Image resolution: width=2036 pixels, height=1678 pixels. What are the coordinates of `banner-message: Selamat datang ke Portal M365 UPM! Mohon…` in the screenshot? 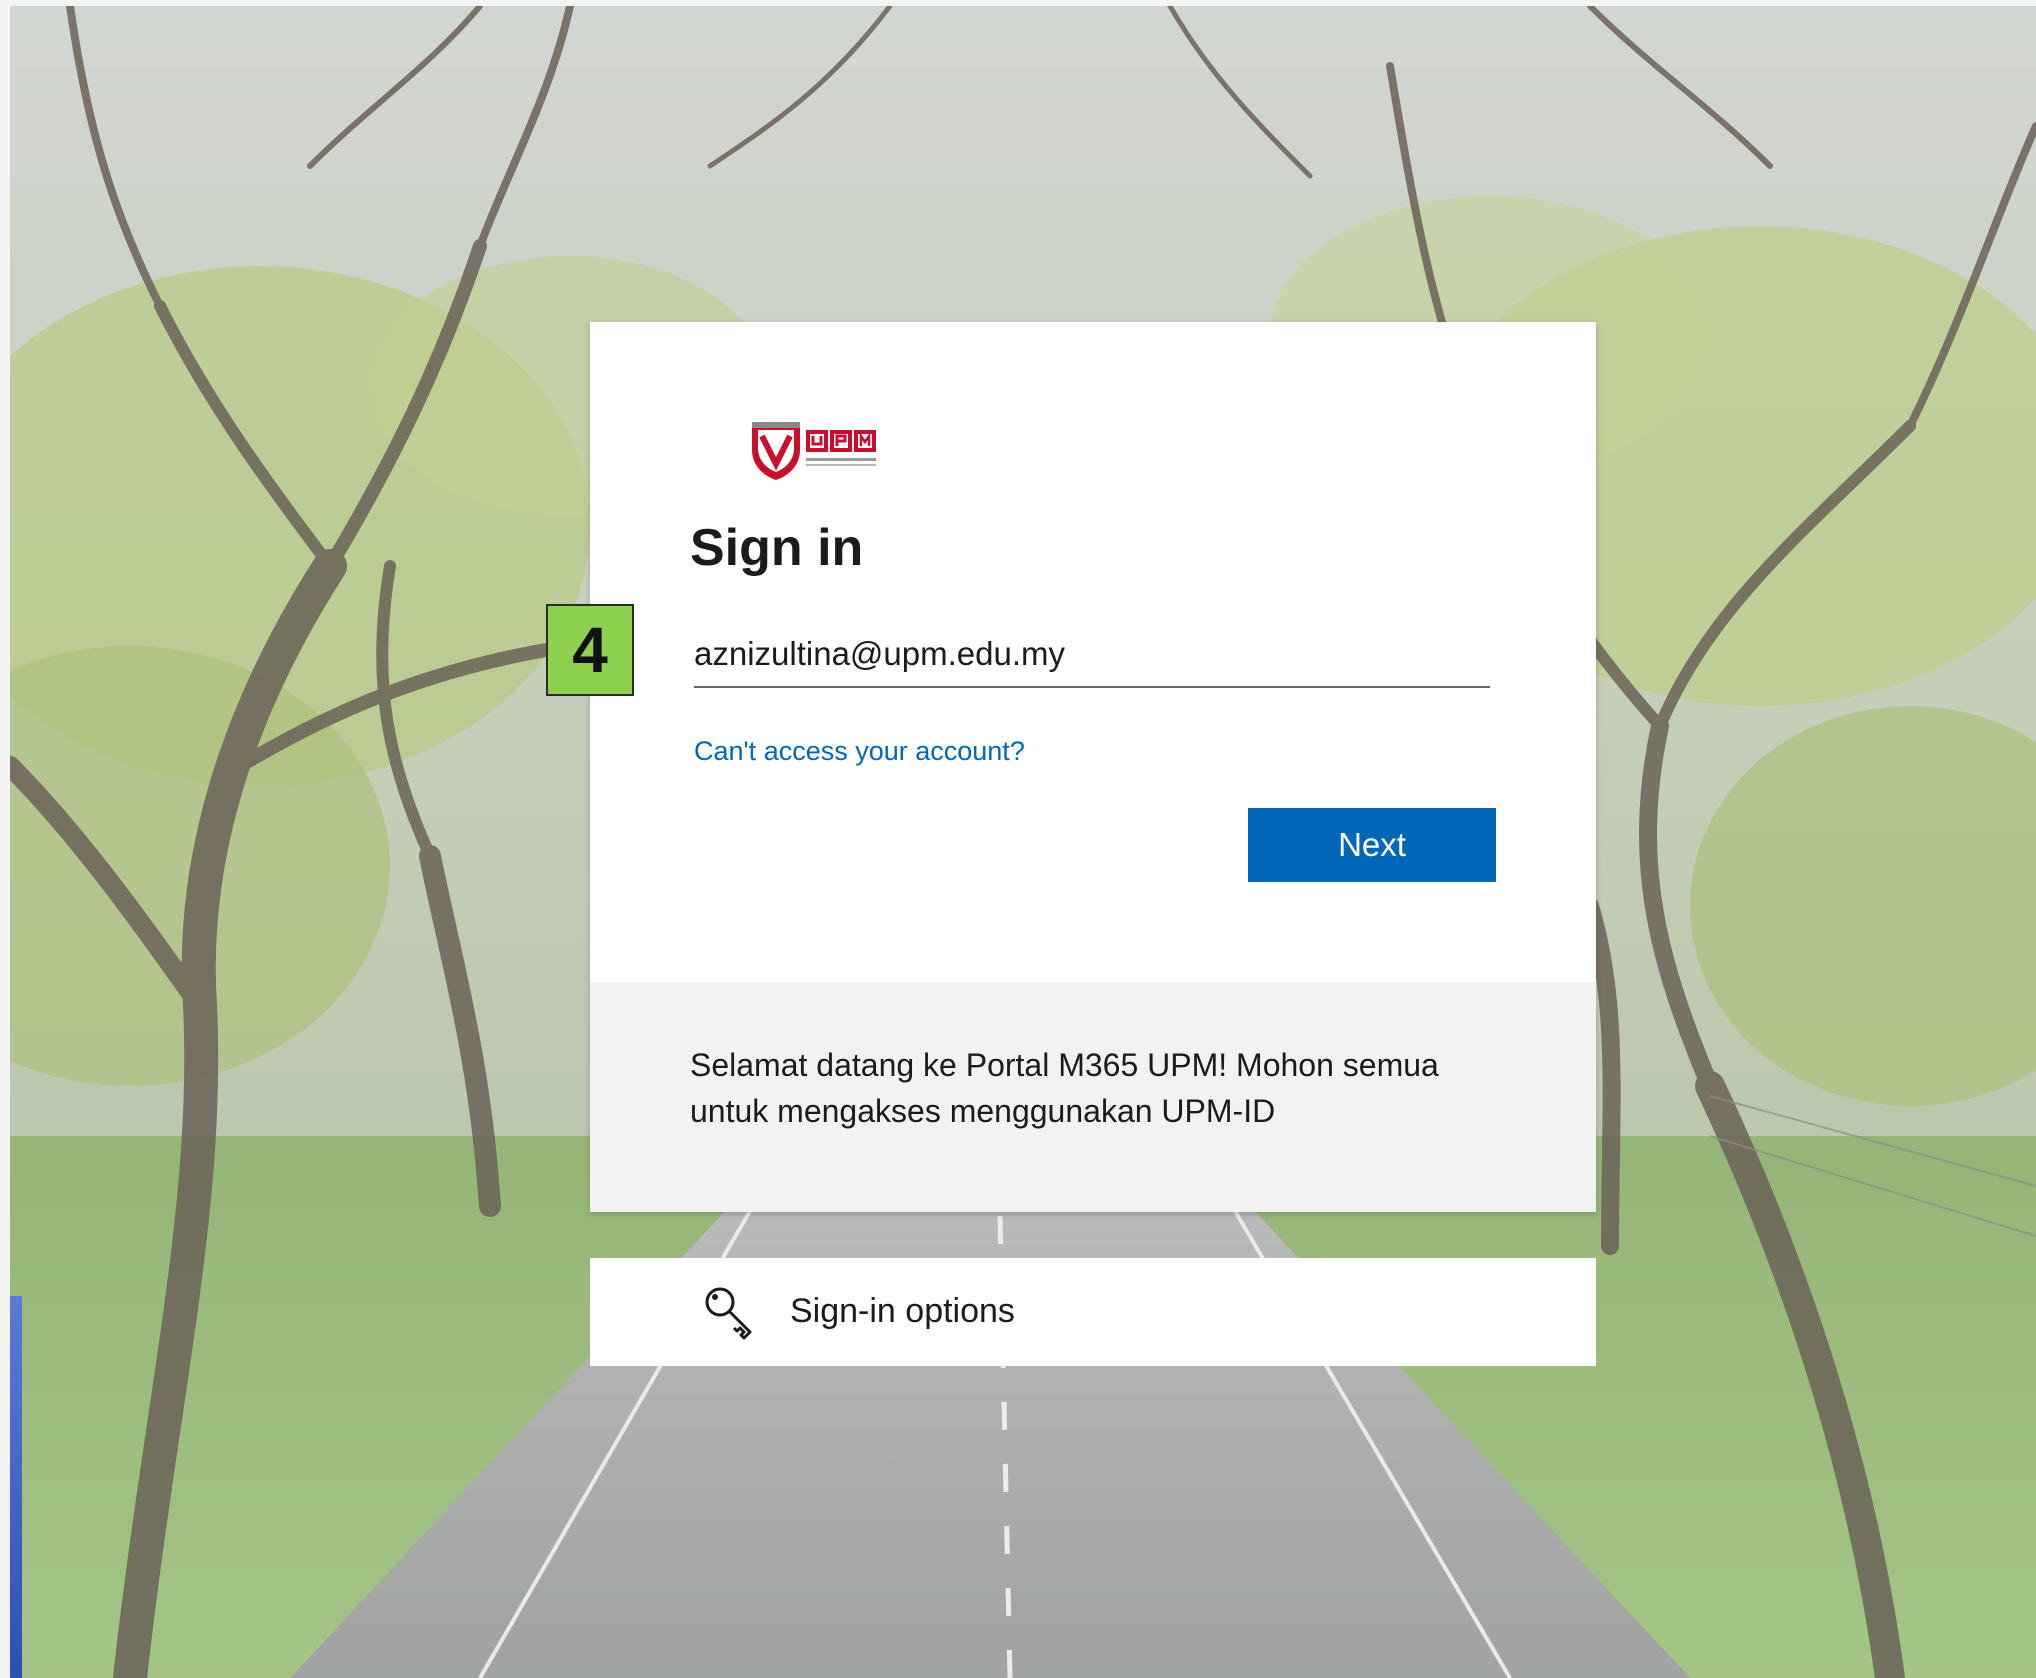 It's located at (1064, 1088).